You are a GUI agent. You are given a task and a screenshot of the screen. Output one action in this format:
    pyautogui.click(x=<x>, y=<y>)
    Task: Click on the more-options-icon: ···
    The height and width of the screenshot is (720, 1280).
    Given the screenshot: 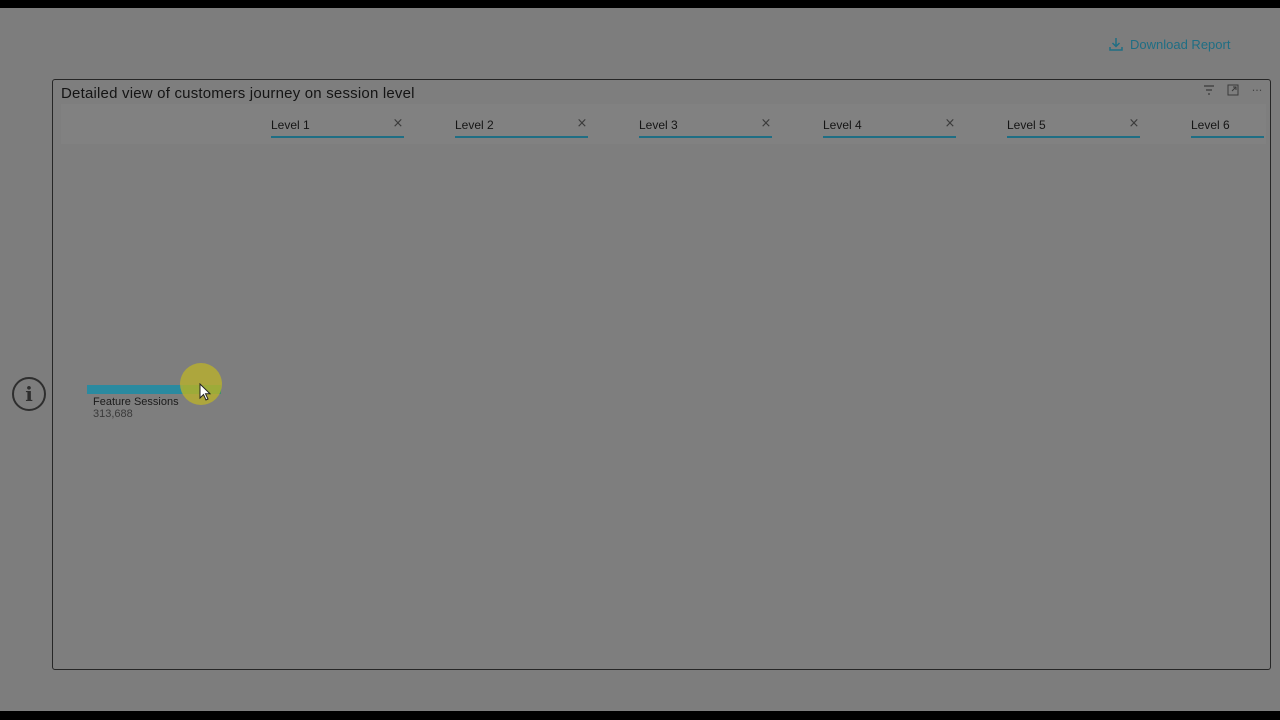 What is the action you would take?
    pyautogui.click(x=1257, y=90)
    